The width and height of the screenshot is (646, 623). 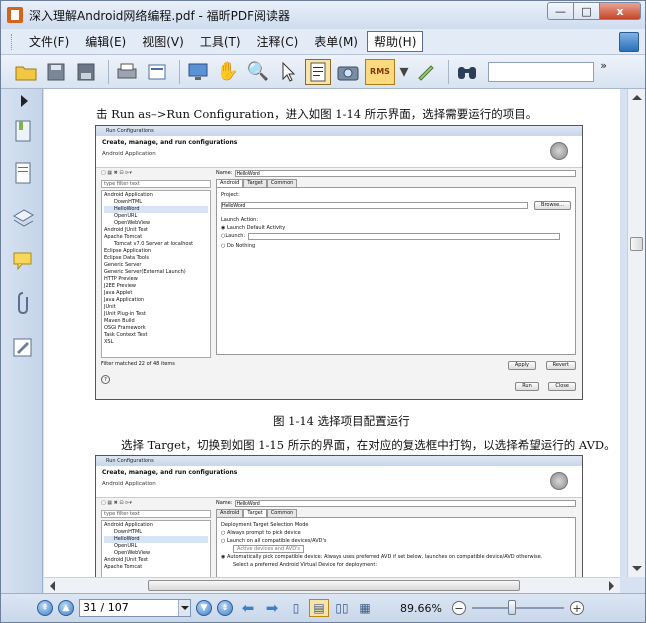 What do you see at coordinates (160, 15) in the screenshot?
I see `window-title: 深入理解Android网络编程.pdf - 福昕PDF阅读器` at bounding box center [160, 15].